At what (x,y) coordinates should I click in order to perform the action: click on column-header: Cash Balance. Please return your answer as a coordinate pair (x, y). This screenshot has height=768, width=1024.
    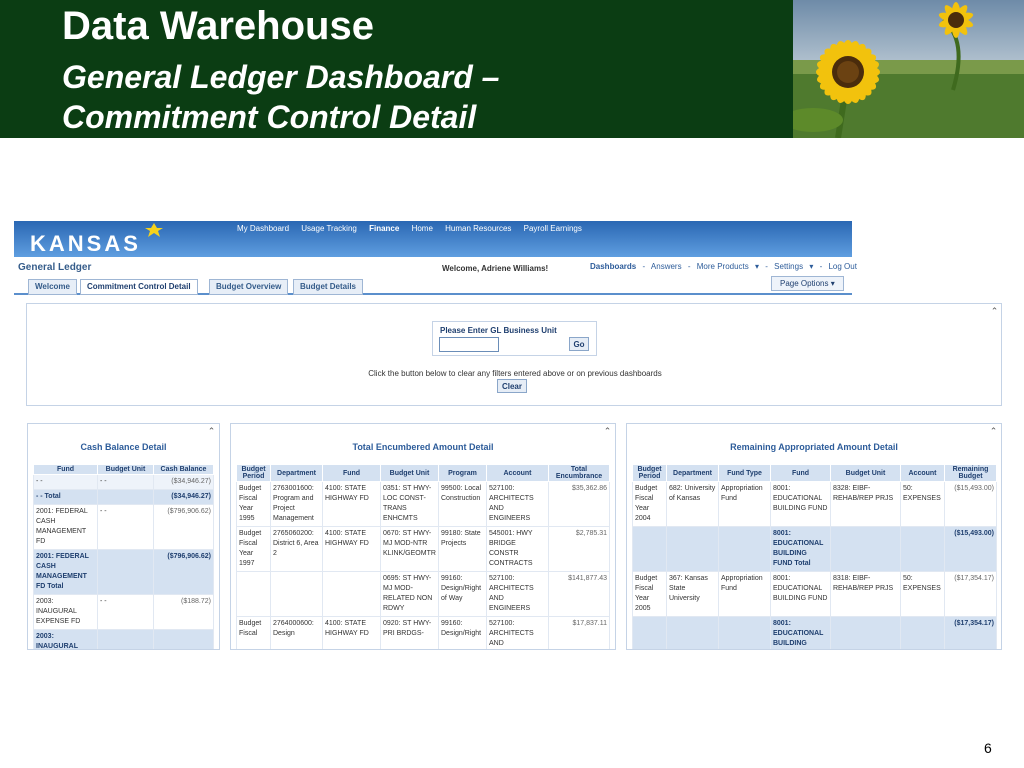
    Looking at the image, I should click on (183, 469).